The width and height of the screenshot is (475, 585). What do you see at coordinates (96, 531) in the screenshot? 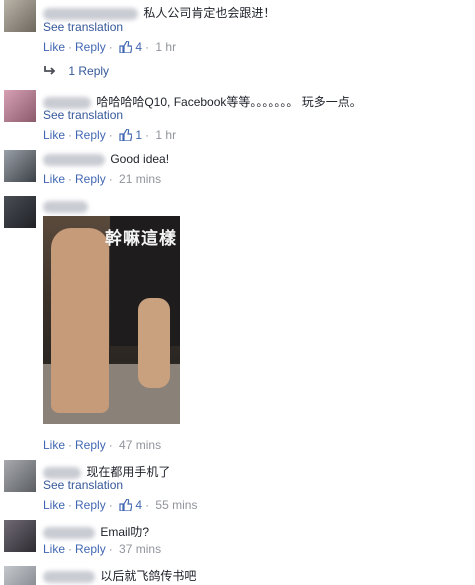
I see `comment-body-row: Email叻?` at bounding box center [96, 531].